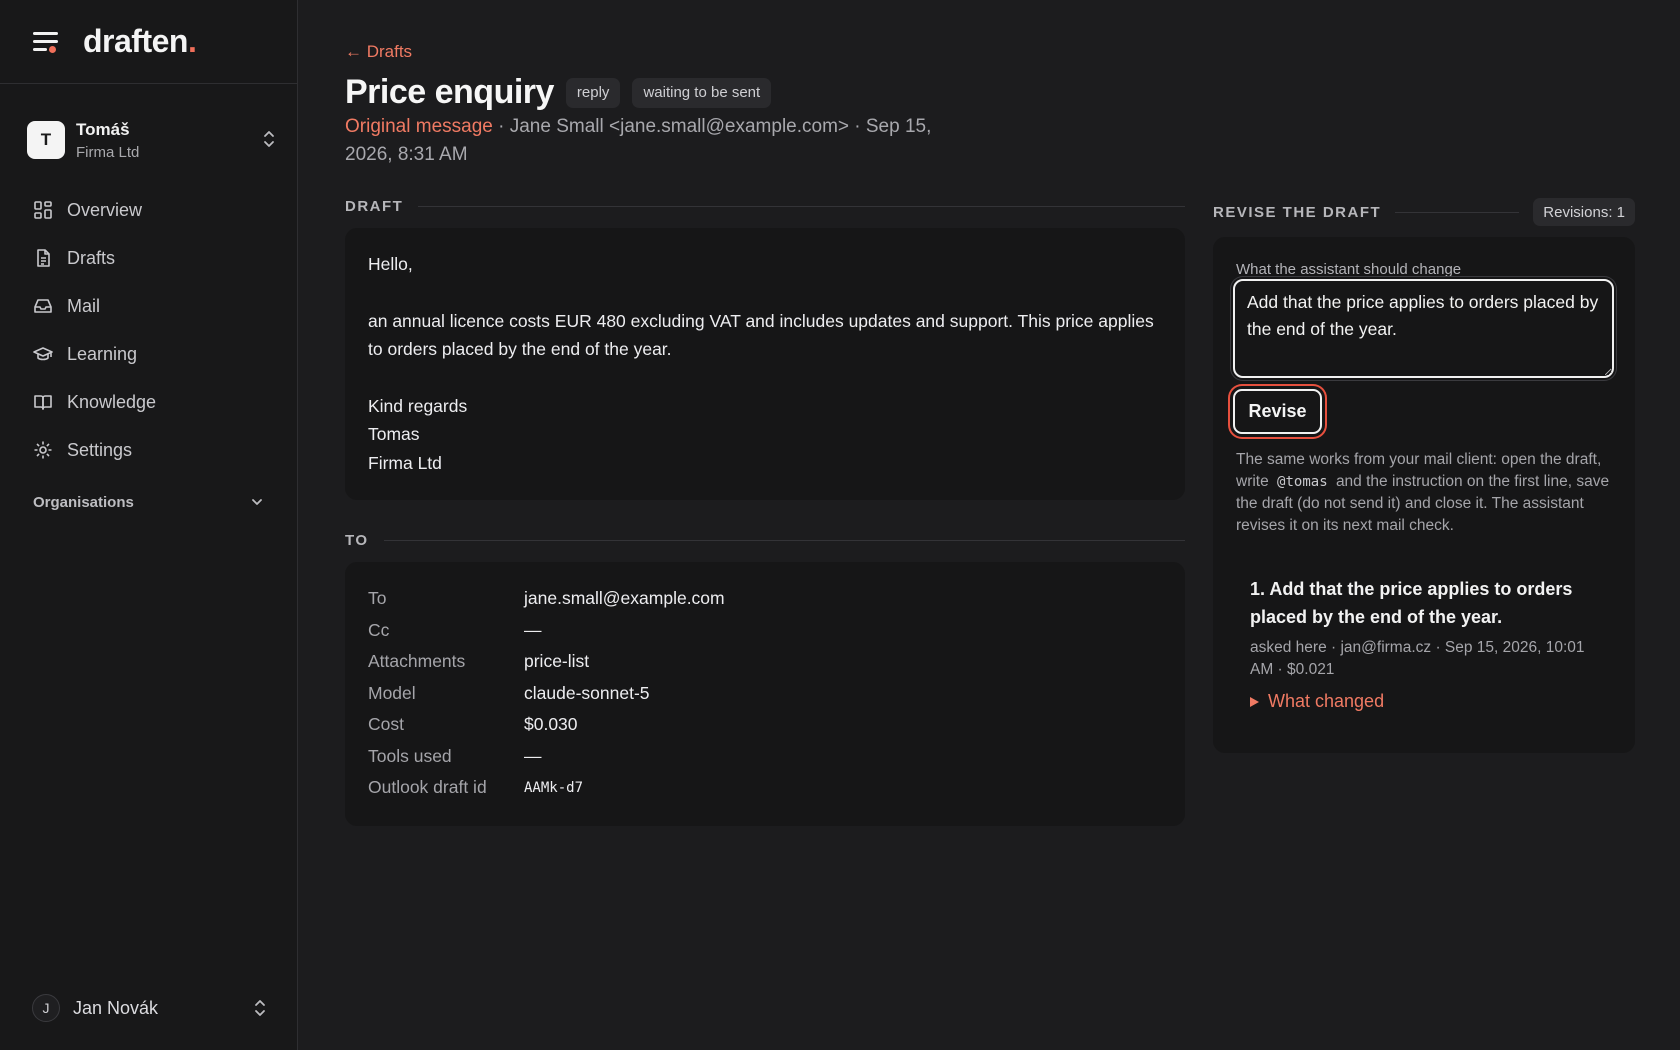 This screenshot has width=1680, height=1050. Describe the element at coordinates (1302, 482) in the screenshot. I see `mention-code: @tomas` at that location.